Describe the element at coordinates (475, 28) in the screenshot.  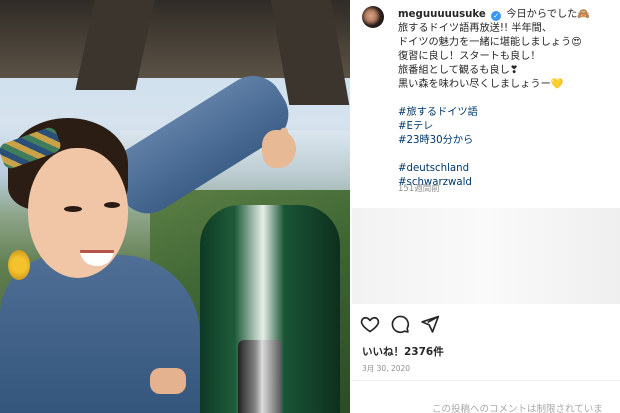
I see `caption-line: 旅するドイツ語再放送!! 半年間、` at that location.